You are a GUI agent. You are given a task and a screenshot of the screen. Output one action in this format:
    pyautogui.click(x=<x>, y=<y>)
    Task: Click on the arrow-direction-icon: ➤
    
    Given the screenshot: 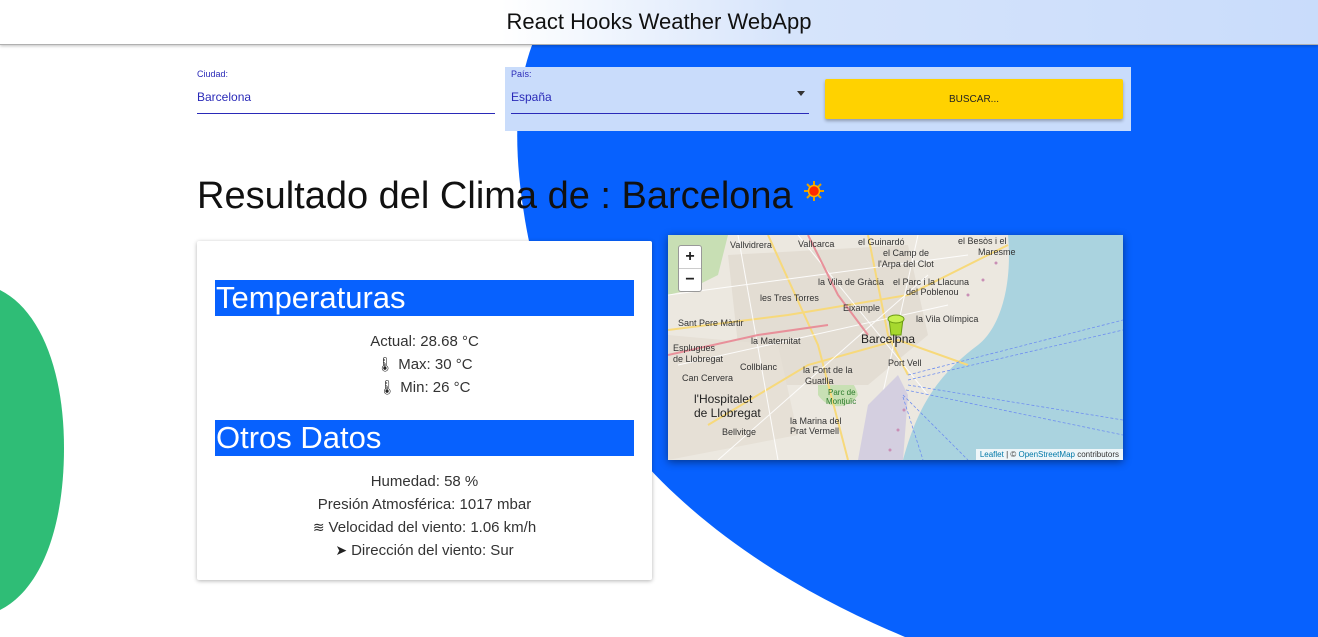 What is the action you would take?
    pyautogui.click(x=341, y=550)
    